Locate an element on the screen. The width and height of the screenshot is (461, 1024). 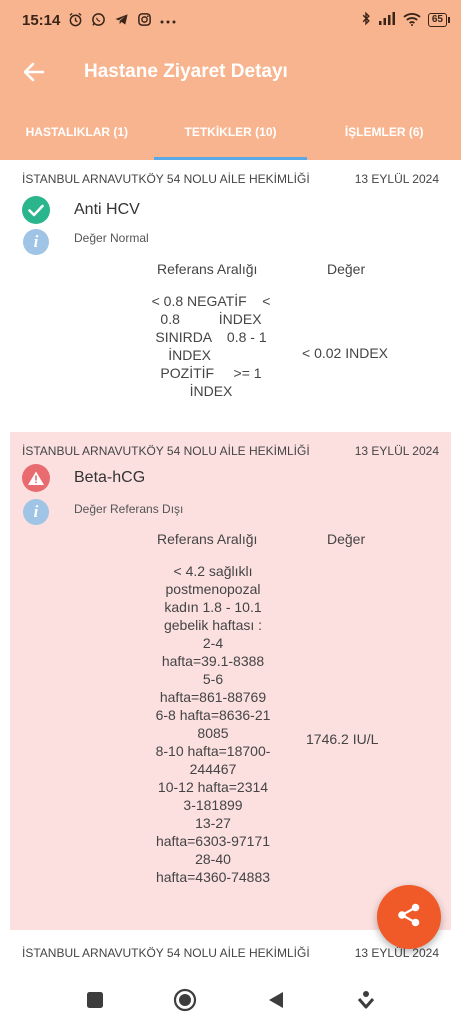
status-right: 65 is located at coordinates (406, 20).